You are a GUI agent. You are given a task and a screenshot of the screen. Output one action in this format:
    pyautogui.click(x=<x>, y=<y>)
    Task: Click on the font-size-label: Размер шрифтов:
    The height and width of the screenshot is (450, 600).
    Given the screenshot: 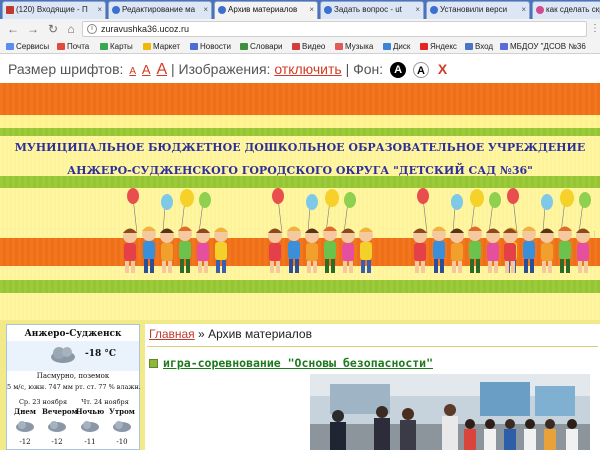 What is the action you would take?
    pyautogui.click(x=66, y=69)
    